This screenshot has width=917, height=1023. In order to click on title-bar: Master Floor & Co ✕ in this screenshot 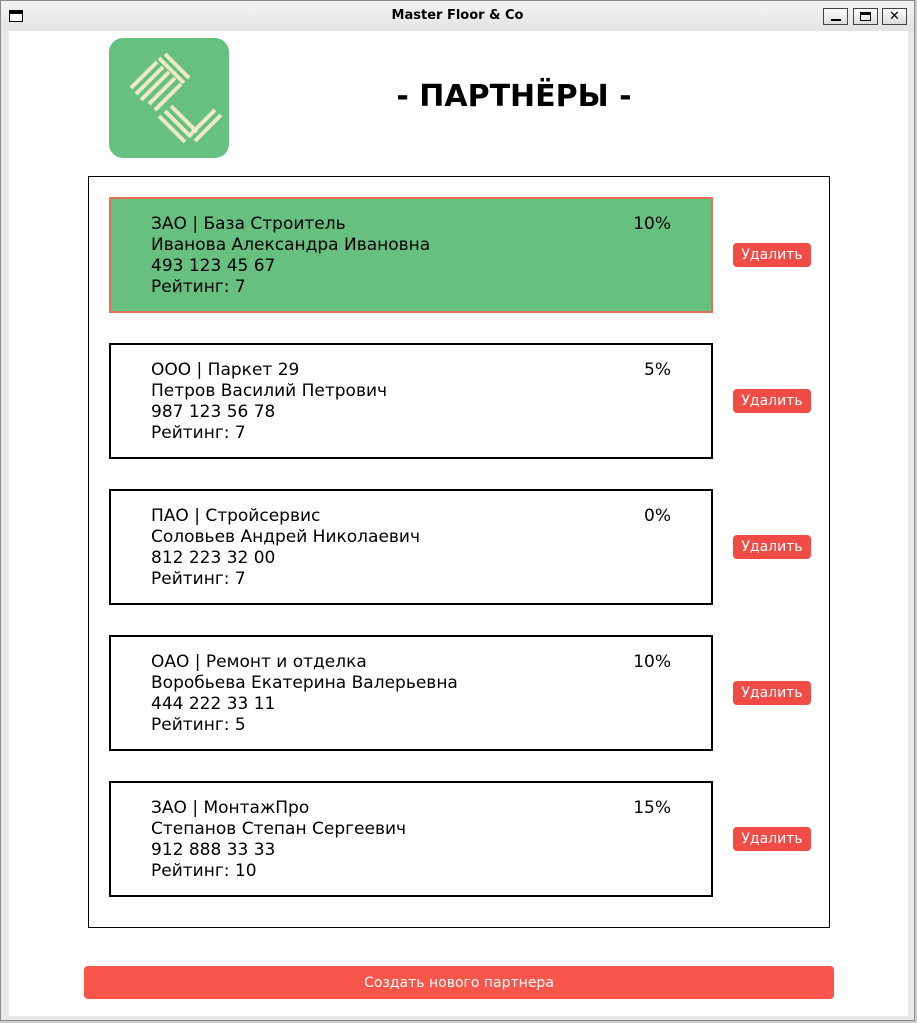, I will do `click(457, 16)`.